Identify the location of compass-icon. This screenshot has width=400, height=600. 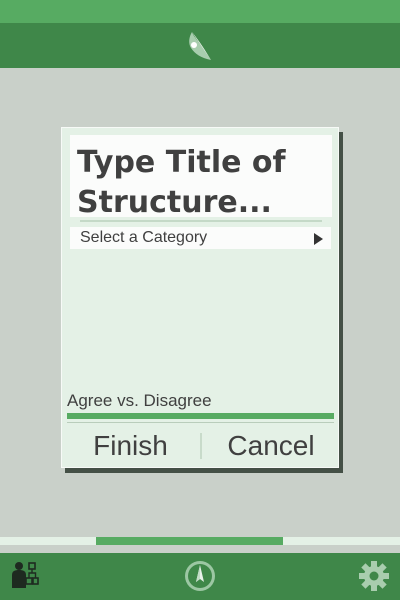
(200, 576).